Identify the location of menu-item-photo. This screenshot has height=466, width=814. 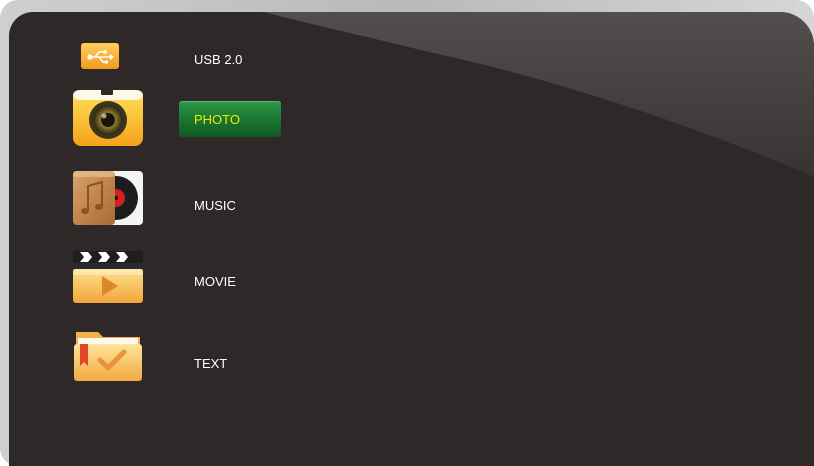
(108, 117).